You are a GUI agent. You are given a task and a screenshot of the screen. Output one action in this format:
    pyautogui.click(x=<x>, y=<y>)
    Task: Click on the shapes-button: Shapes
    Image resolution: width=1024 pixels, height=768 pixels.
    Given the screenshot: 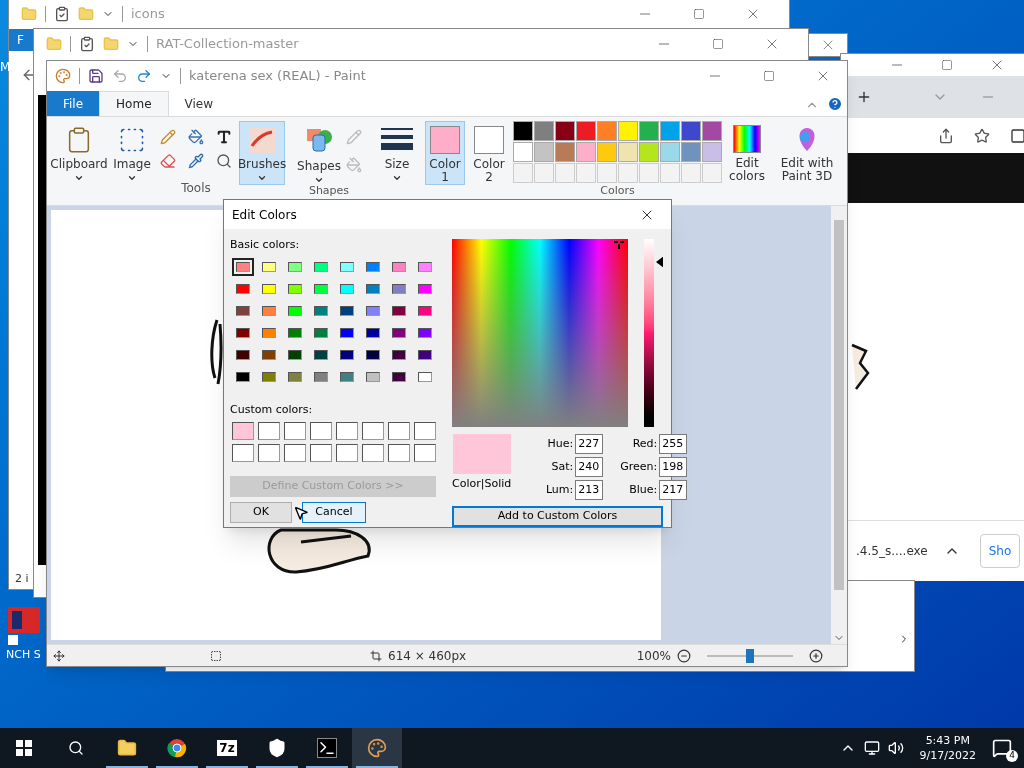 What is the action you would take?
    pyautogui.click(x=319, y=153)
    